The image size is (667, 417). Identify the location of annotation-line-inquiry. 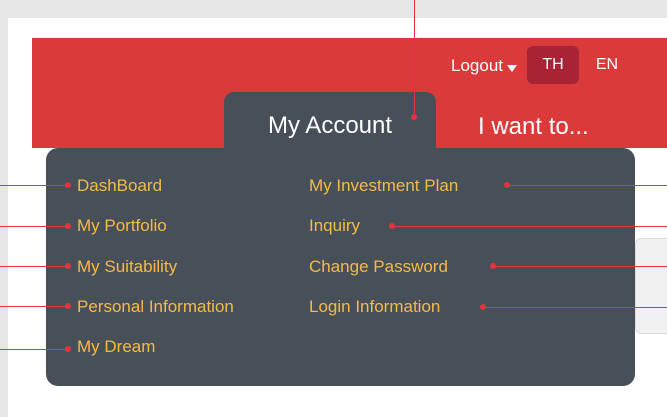
(529, 226).